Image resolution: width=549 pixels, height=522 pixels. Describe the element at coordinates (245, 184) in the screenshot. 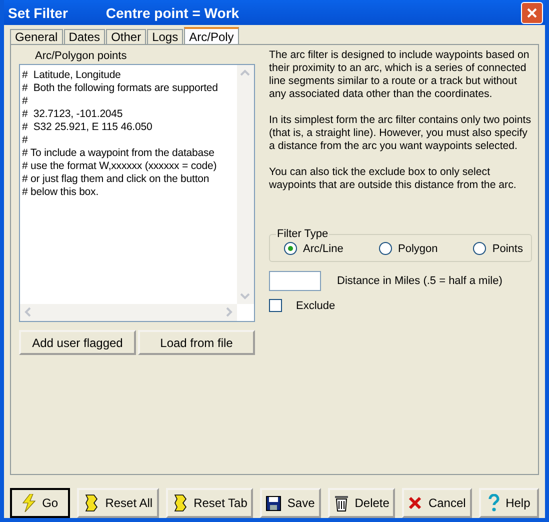

I see `vertical-scrollbar` at that location.